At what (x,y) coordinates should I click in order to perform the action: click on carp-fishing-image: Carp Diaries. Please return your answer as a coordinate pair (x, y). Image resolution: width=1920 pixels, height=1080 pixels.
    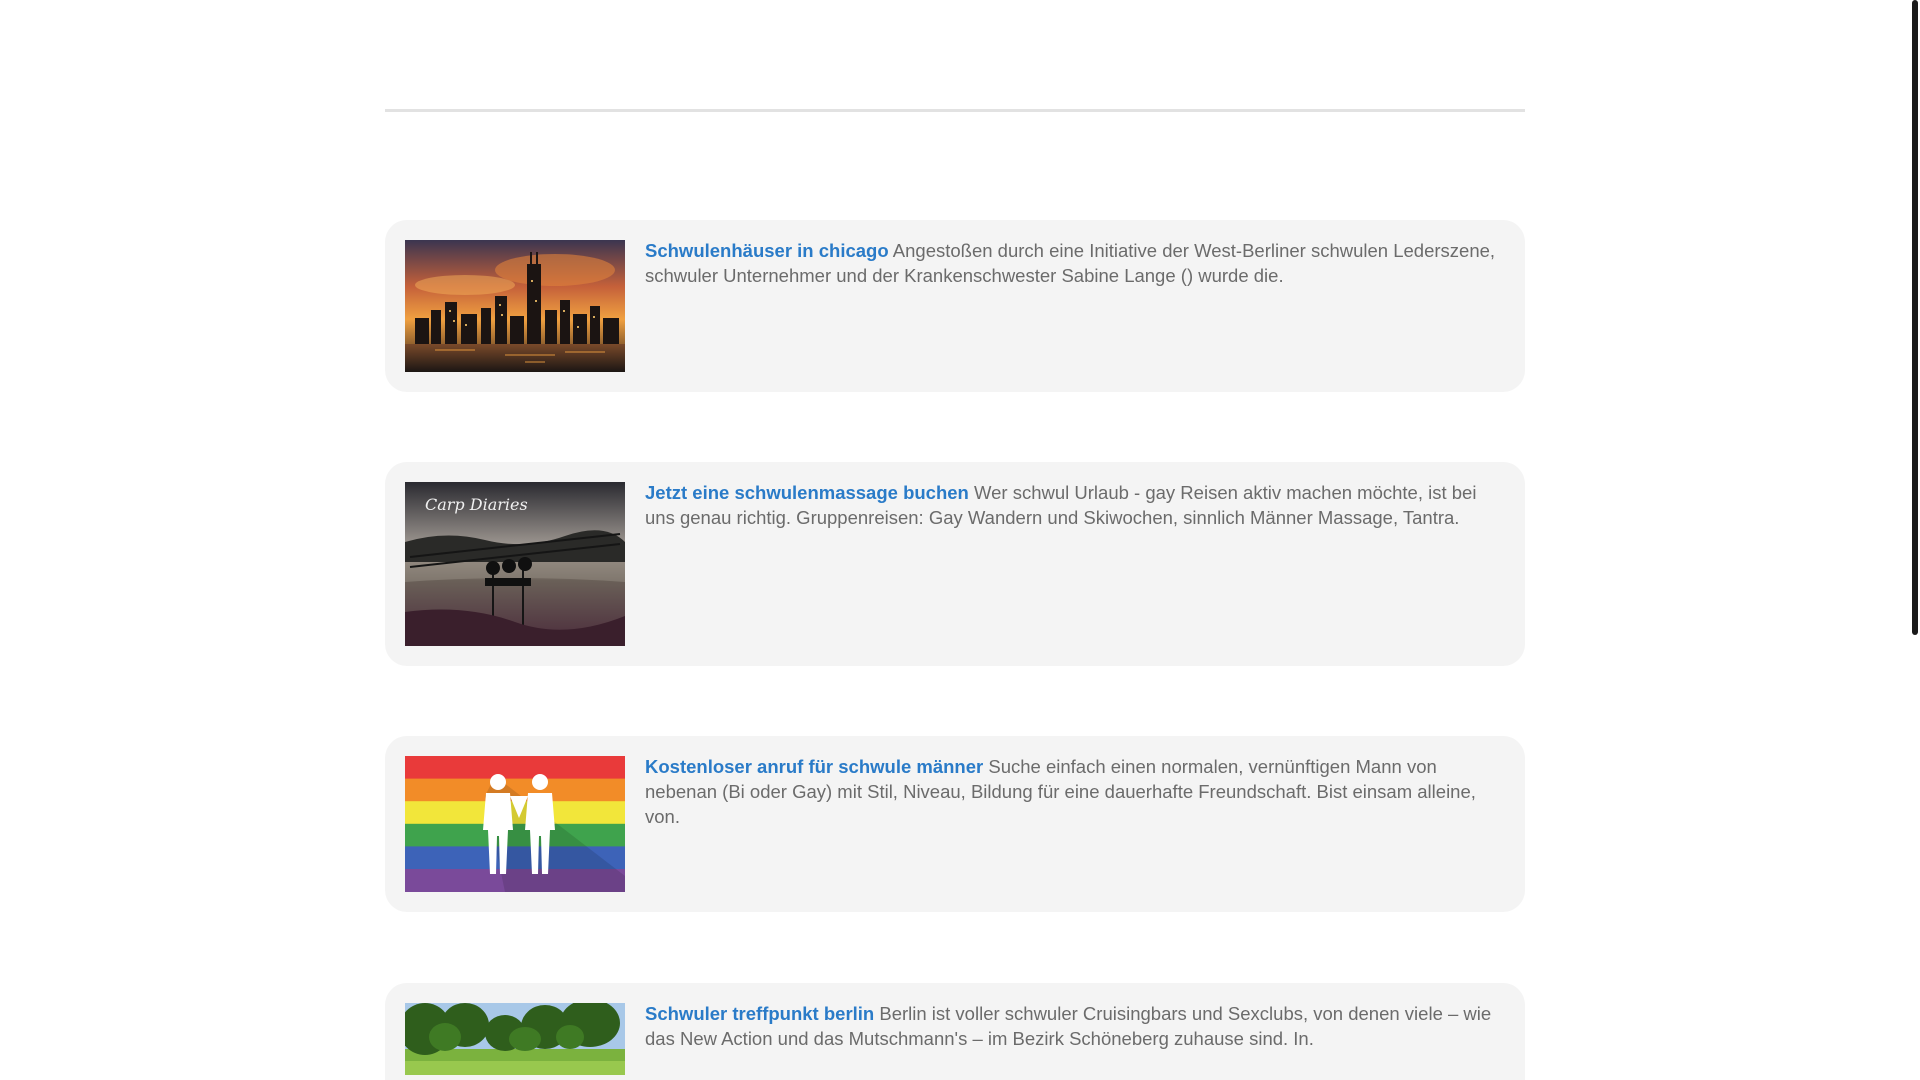
    Looking at the image, I should click on (515, 564).